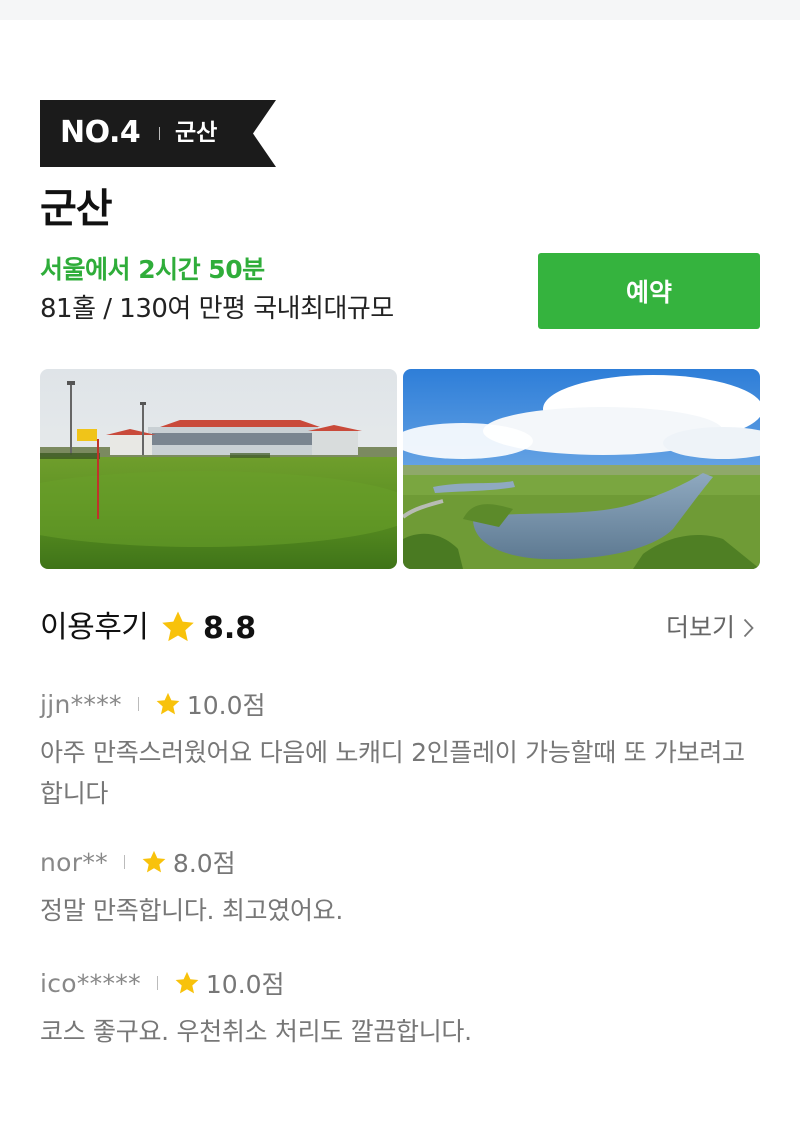 The height and width of the screenshot is (1128, 800). I want to click on rank-badge: NO.4 군산, so click(158, 133).